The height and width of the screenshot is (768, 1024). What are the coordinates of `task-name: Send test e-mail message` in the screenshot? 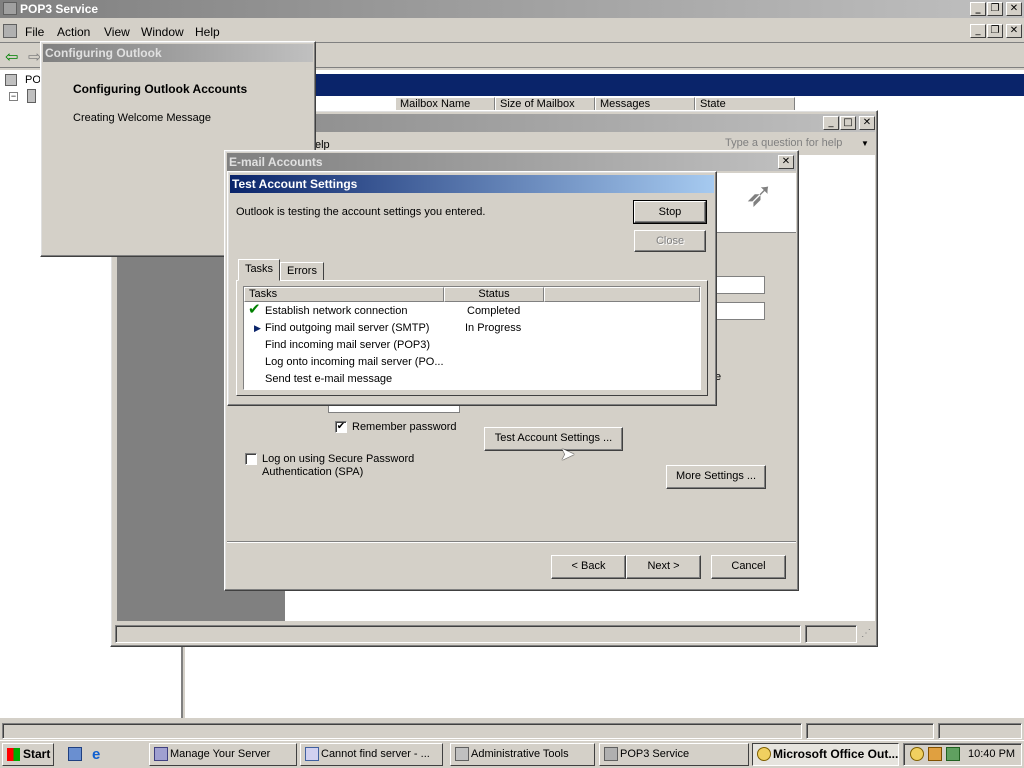 It's located at (329, 379).